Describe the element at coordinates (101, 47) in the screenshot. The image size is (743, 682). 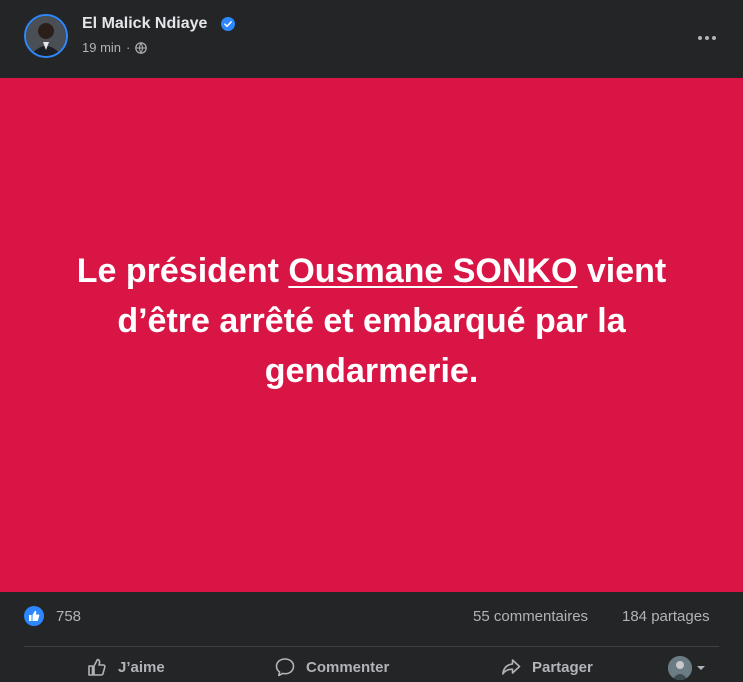
I see `post-time: 19 min` at that location.